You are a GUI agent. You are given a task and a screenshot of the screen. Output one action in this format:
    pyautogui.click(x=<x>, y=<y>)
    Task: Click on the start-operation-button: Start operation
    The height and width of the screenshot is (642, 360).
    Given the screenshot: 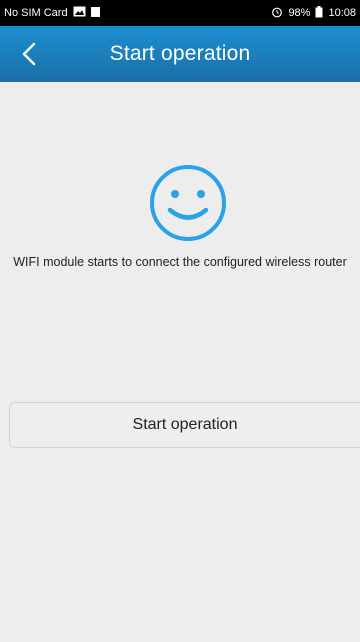 What is the action you would take?
    pyautogui.click(x=184, y=425)
    